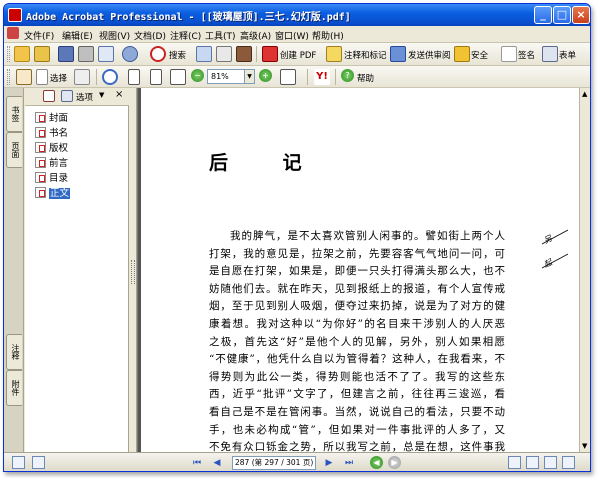  Describe the element at coordinates (250, 76) in the screenshot. I see `zoom-dropdown-icon: ▼` at that location.